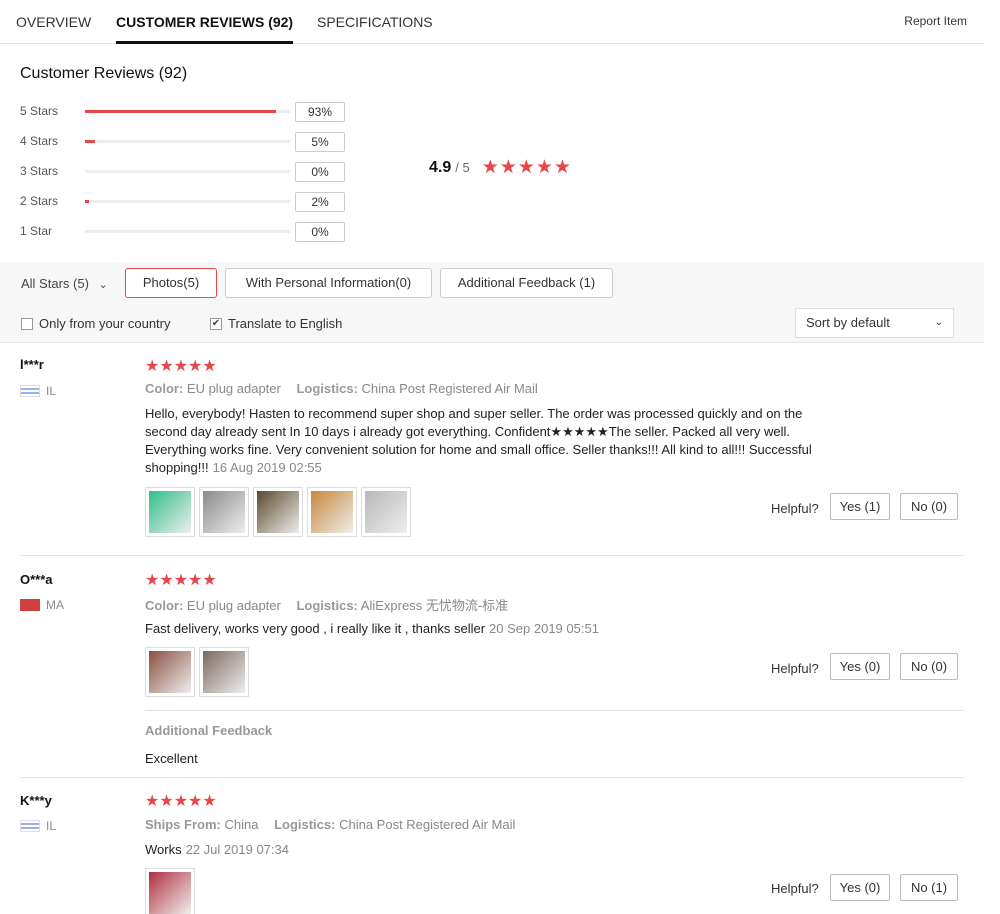 This screenshot has width=1000, height=914. What do you see at coordinates (53, 22) in the screenshot?
I see `tab-overview: OVERVIEW` at bounding box center [53, 22].